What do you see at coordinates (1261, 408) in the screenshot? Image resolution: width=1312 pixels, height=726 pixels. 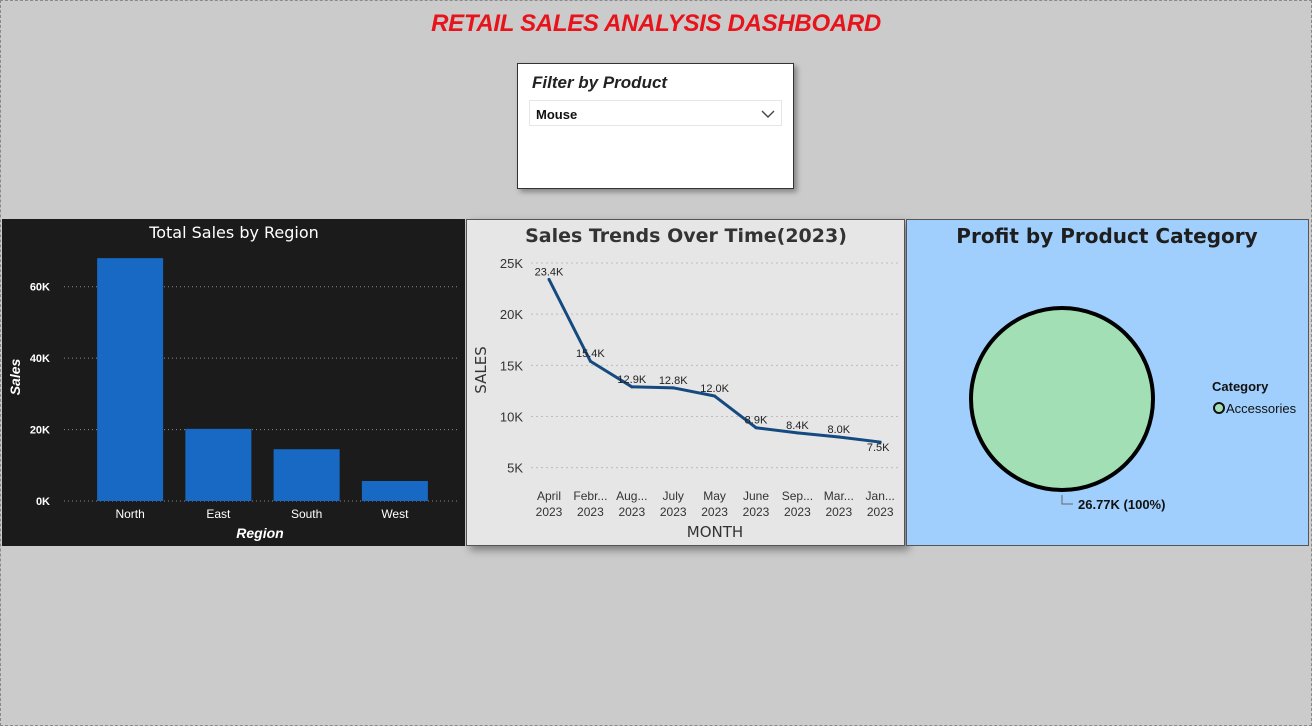 I see `legend-entry: Accessories` at bounding box center [1261, 408].